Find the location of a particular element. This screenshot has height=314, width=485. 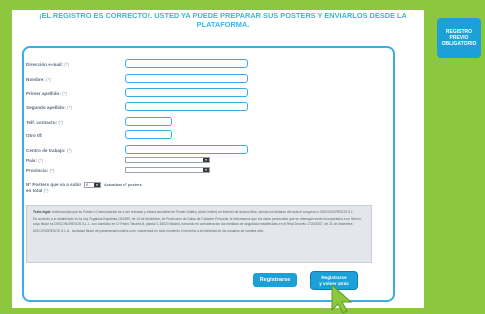

label-nombre: Nombre: (*) is located at coordinates (39, 79).